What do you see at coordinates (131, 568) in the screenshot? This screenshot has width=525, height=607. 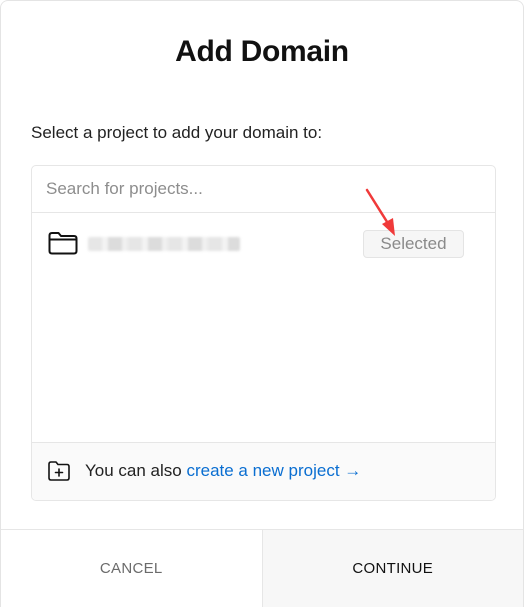 I see `cancel-button: CANCEL` at bounding box center [131, 568].